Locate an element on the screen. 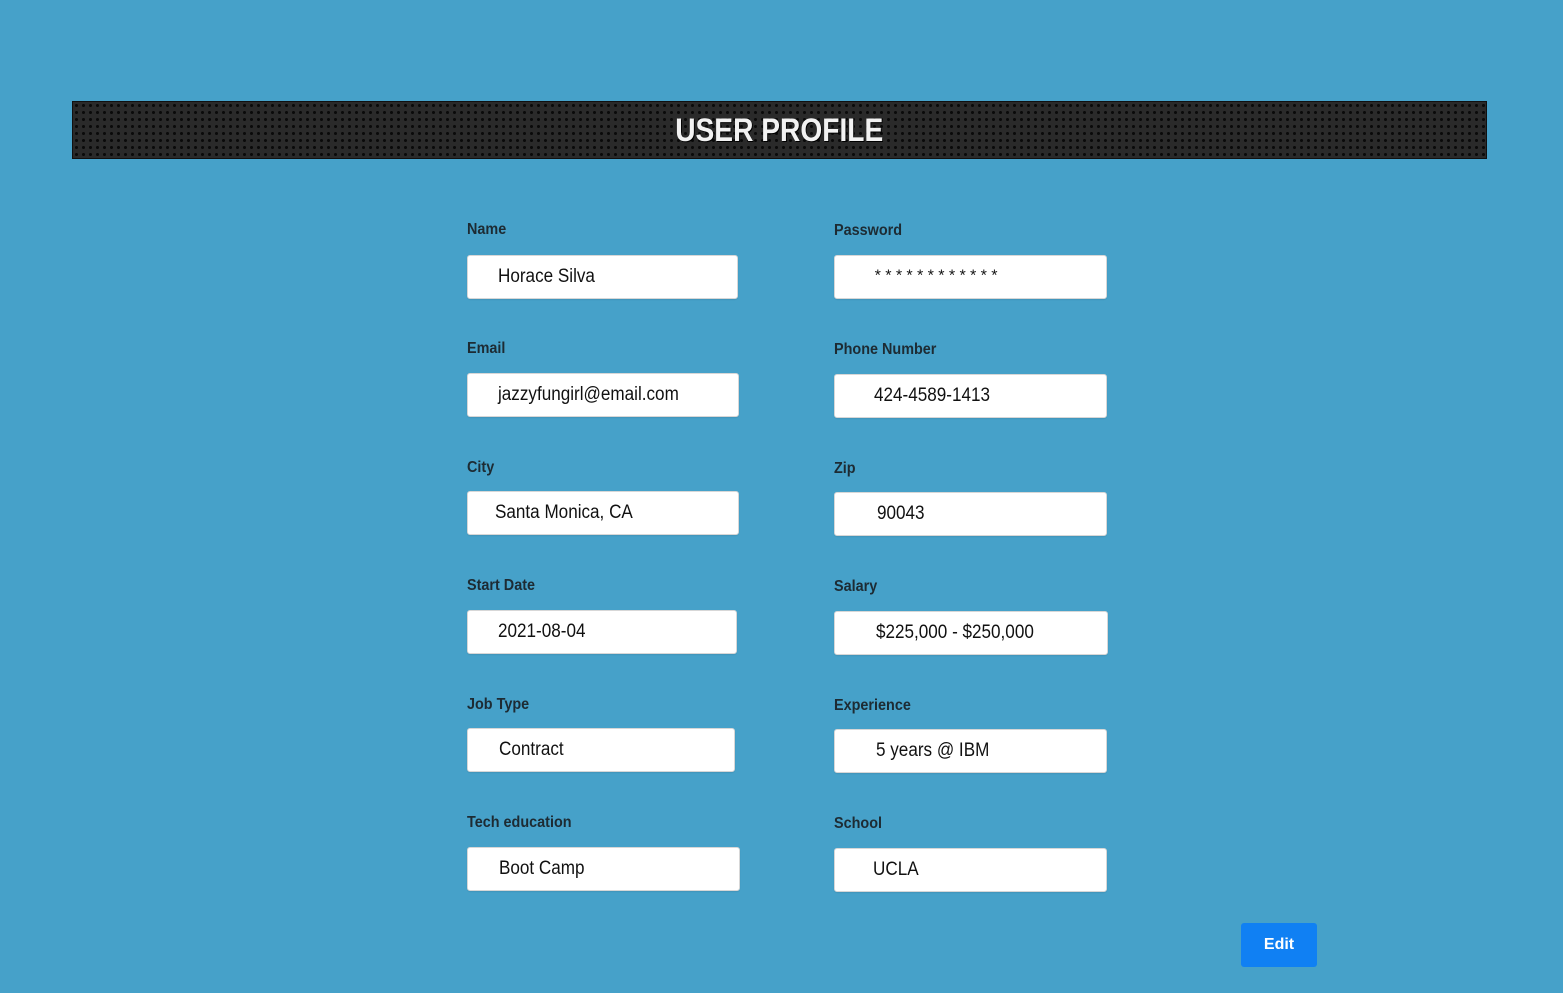 Image resolution: width=1563 pixels, height=993 pixels. city-value: Santa Monica, CA is located at coordinates (564, 512).